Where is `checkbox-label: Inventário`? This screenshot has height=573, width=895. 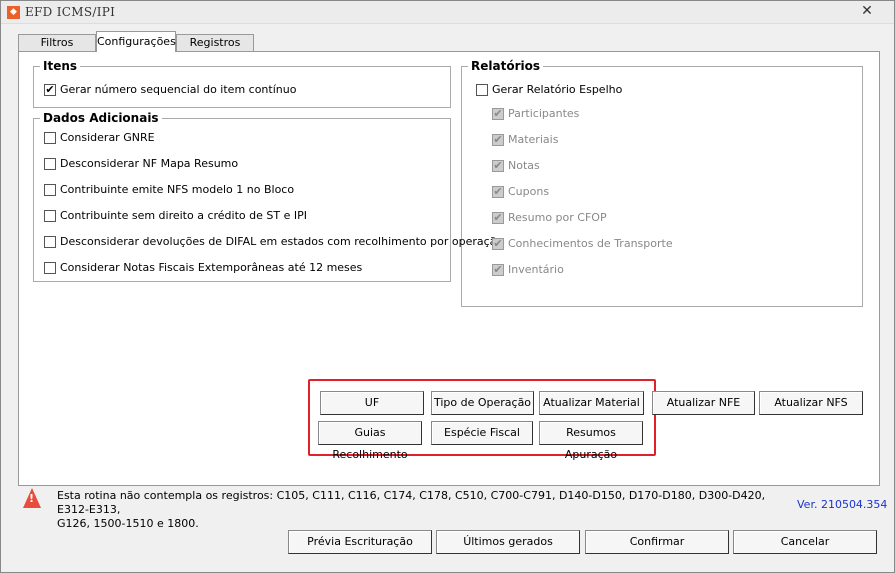
checkbox-label: Inventário is located at coordinates (536, 269).